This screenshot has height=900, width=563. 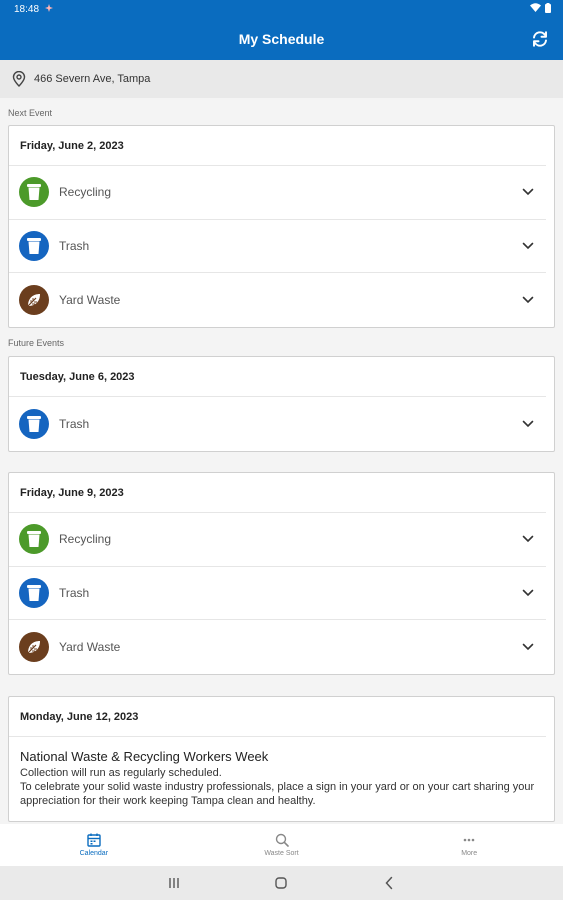 I want to click on future-events-label: Future Events, so click(x=36, y=343).